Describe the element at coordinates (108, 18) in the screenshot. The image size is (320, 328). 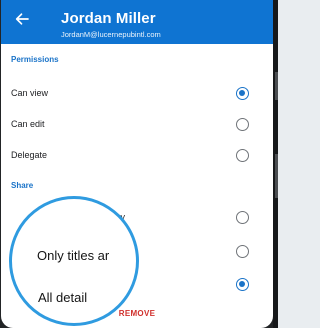
I see `contact-name: Jordan Miller` at that location.